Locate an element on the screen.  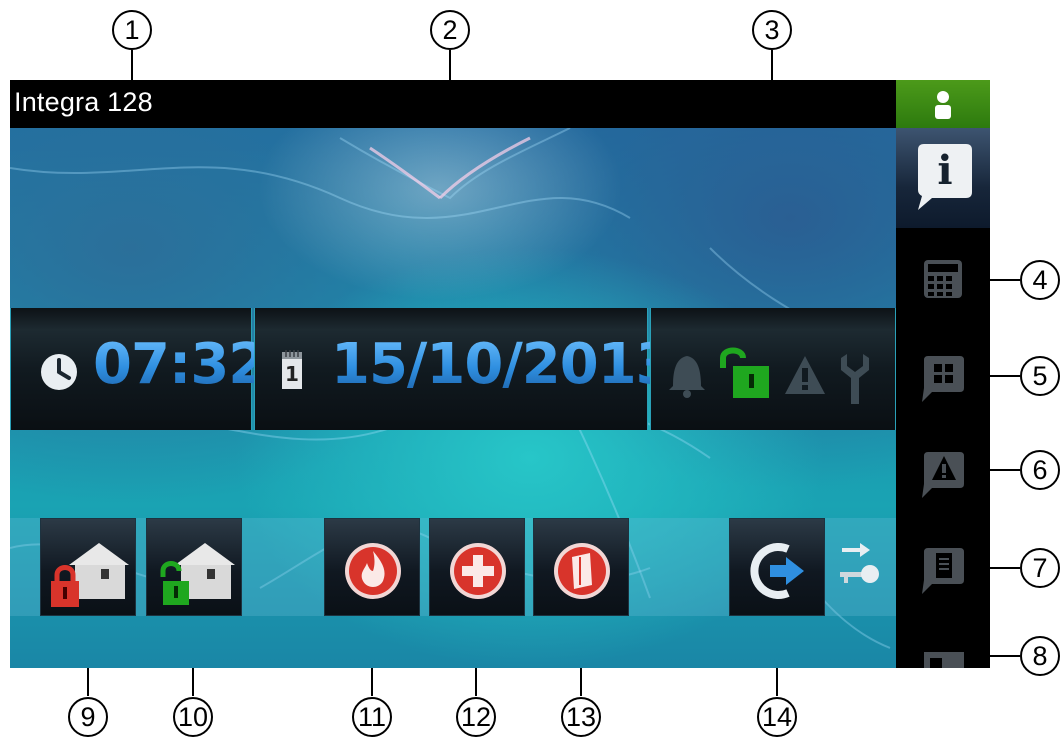
callout-14: 14 is located at coordinates (777, 717).